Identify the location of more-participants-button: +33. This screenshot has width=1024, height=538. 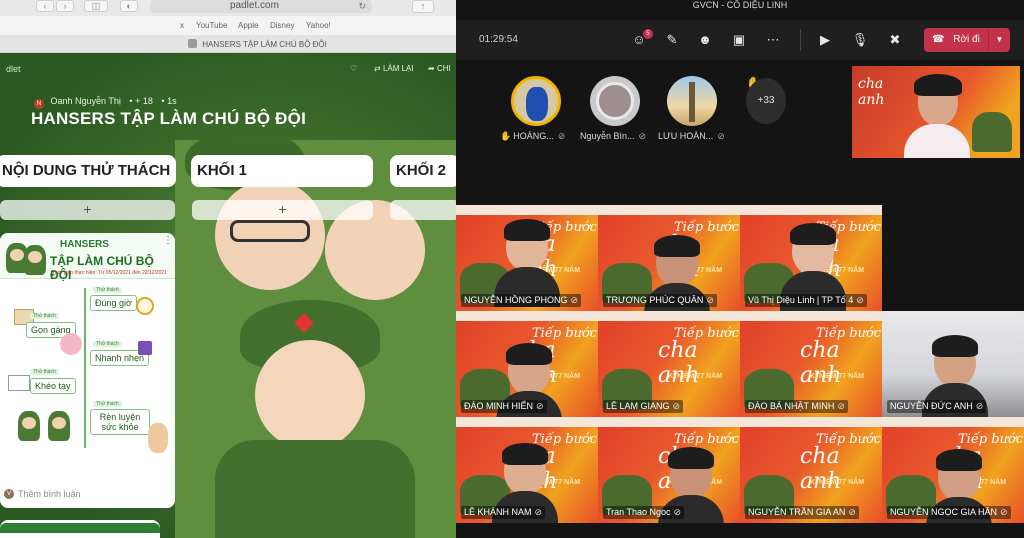
(766, 101).